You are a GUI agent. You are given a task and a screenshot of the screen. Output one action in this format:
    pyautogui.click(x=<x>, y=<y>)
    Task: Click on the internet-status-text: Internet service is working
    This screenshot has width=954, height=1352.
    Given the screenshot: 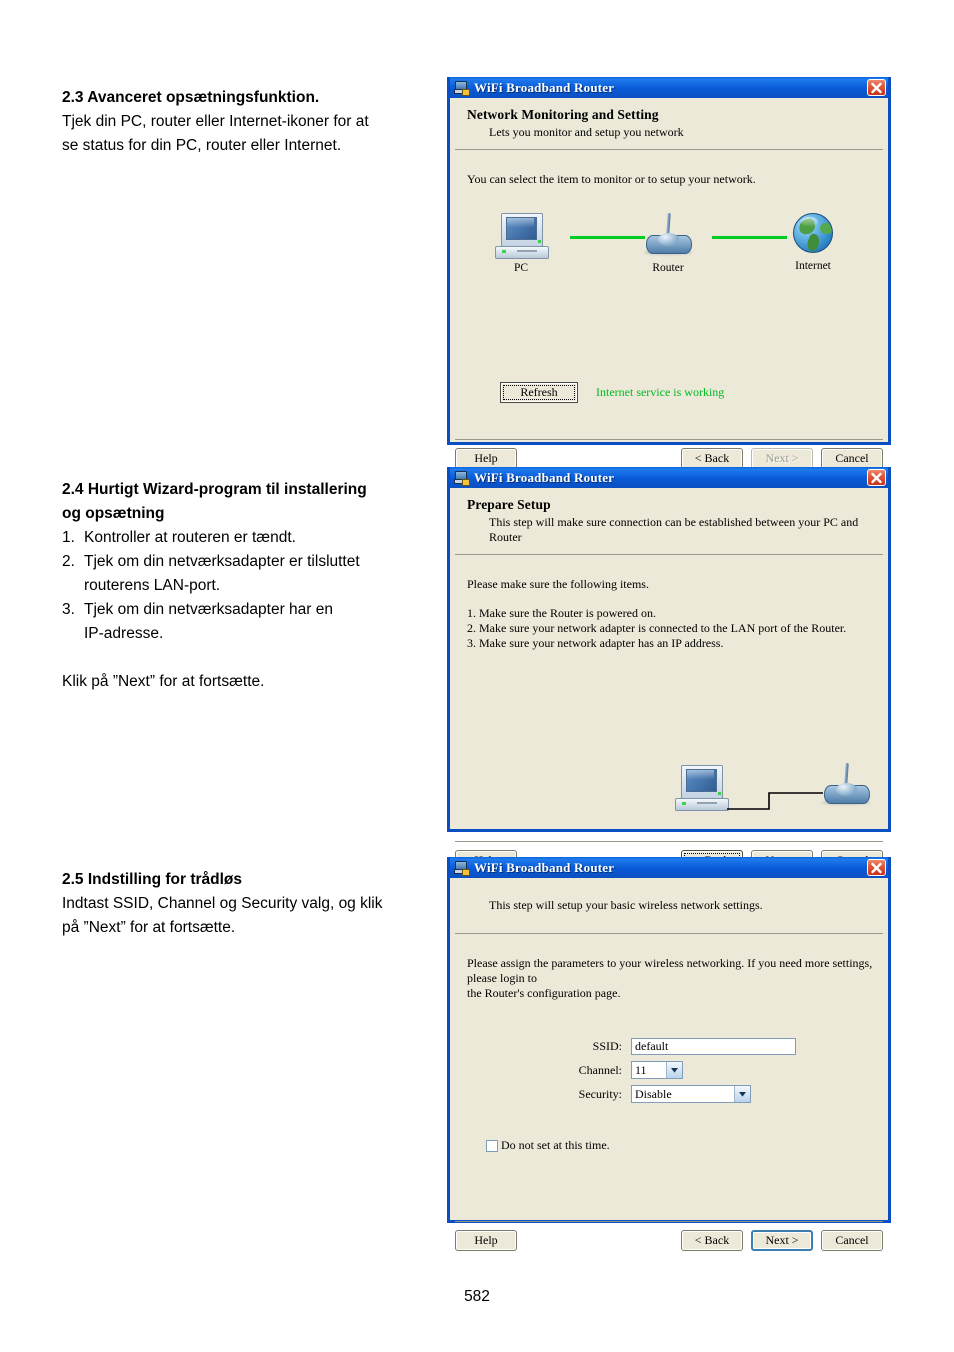 What is the action you would take?
    pyautogui.click(x=660, y=392)
    